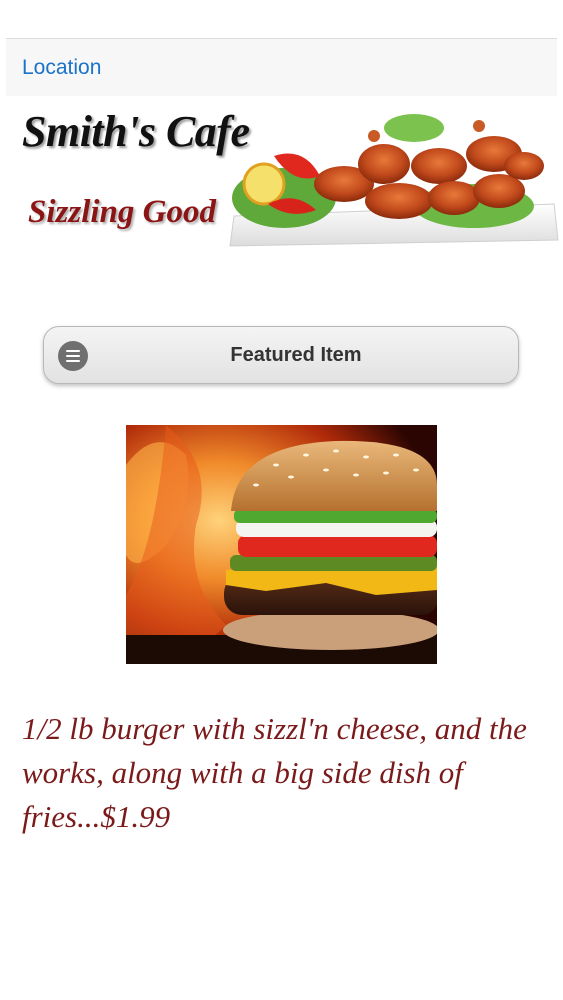 The height and width of the screenshot is (1000, 563). I want to click on featured-item-button: Featured Item, so click(281, 355).